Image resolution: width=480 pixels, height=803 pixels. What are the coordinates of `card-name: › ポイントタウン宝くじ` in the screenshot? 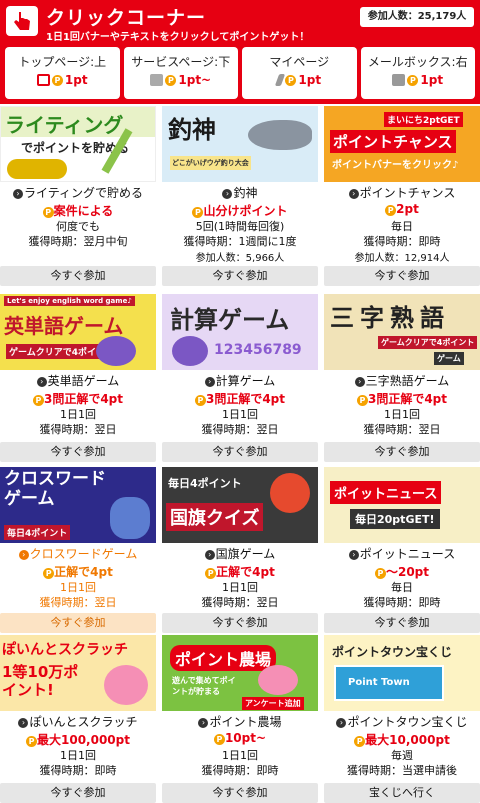 It's located at (402, 721).